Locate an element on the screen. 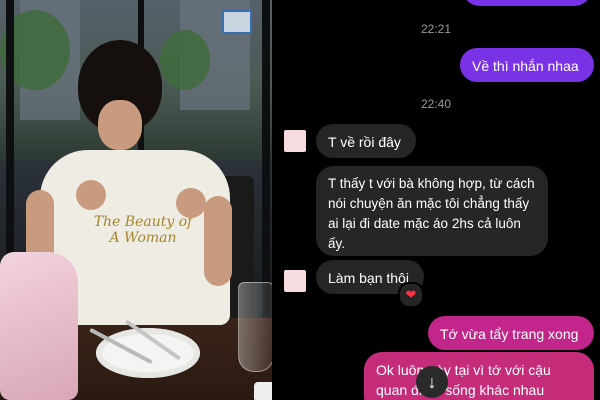 The height and width of the screenshot is (400, 600). timestamp: 22:21 is located at coordinates (436, 29).